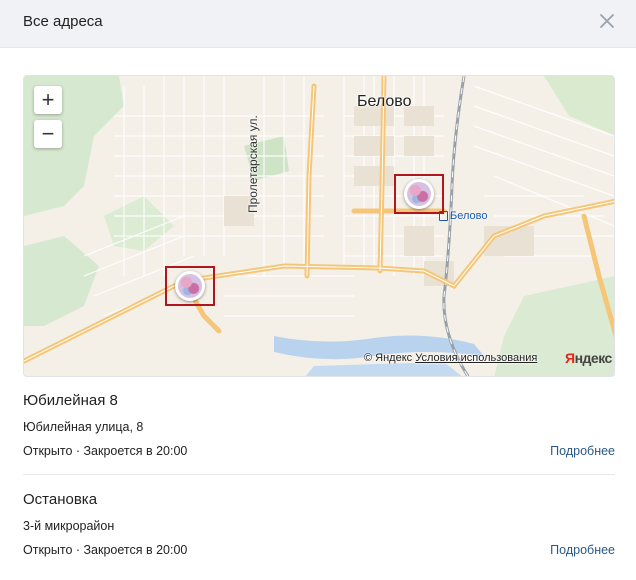 Image resolution: width=636 pixels, height=580 pixels. Describe the element at coordinates (588, 358) in the screenshot. I see `yandex-logo: Яндекс` at that location.